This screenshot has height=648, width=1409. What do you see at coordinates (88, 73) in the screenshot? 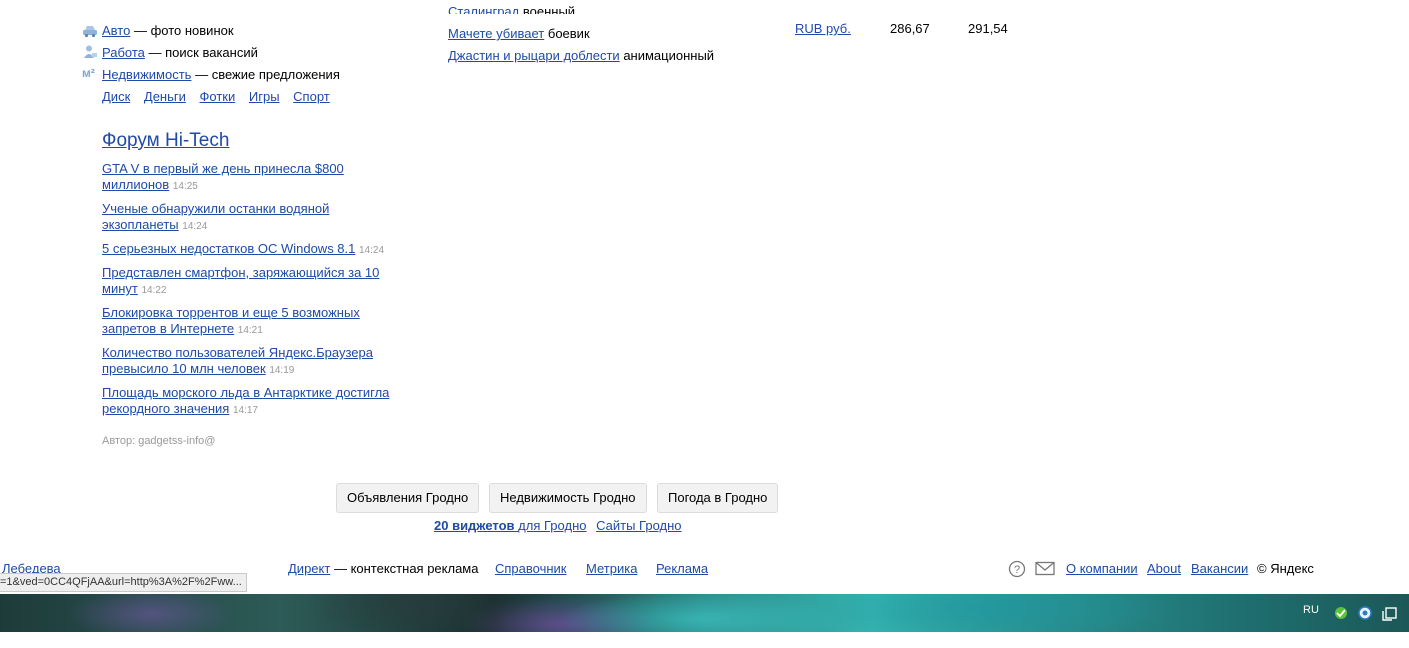
I see `square-meter-icon: м²` at bounding box center [88, 73].